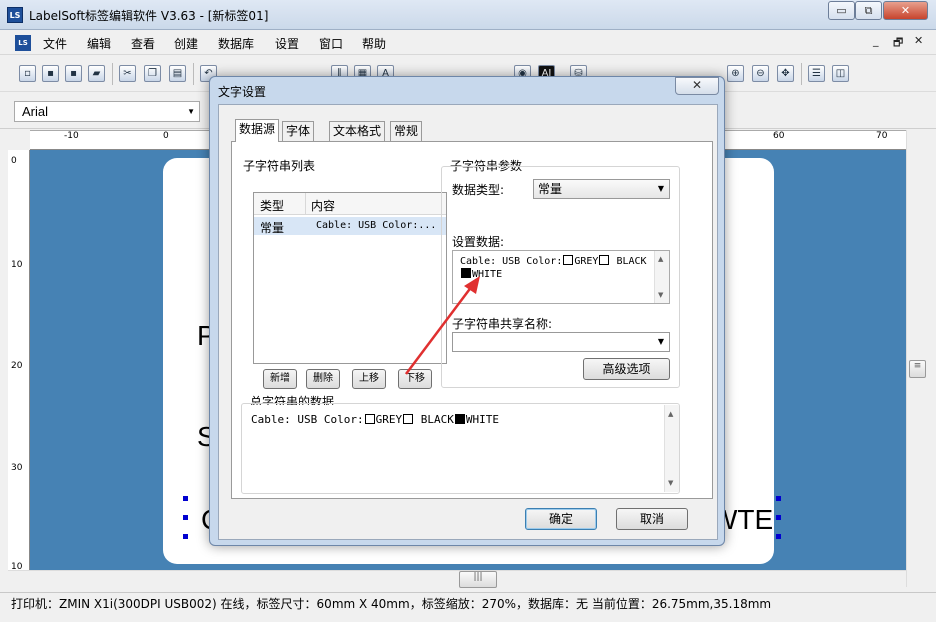 The width and height of the screenshot is (936, 622). I want to click on scroll-thumb: |||, so click(478, 579).